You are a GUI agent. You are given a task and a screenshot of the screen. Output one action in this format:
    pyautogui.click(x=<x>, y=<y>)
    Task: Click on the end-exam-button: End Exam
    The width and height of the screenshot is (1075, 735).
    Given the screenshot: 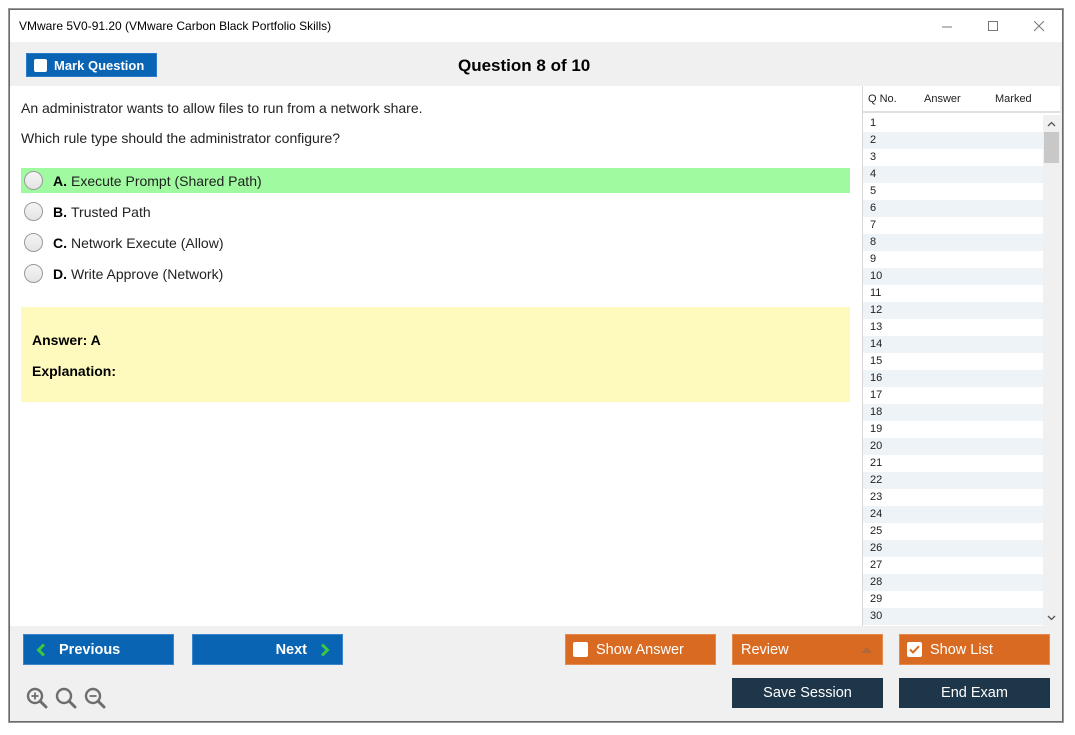 What is the action you would take?
    pyautogui.click(x=974, y=693)
    